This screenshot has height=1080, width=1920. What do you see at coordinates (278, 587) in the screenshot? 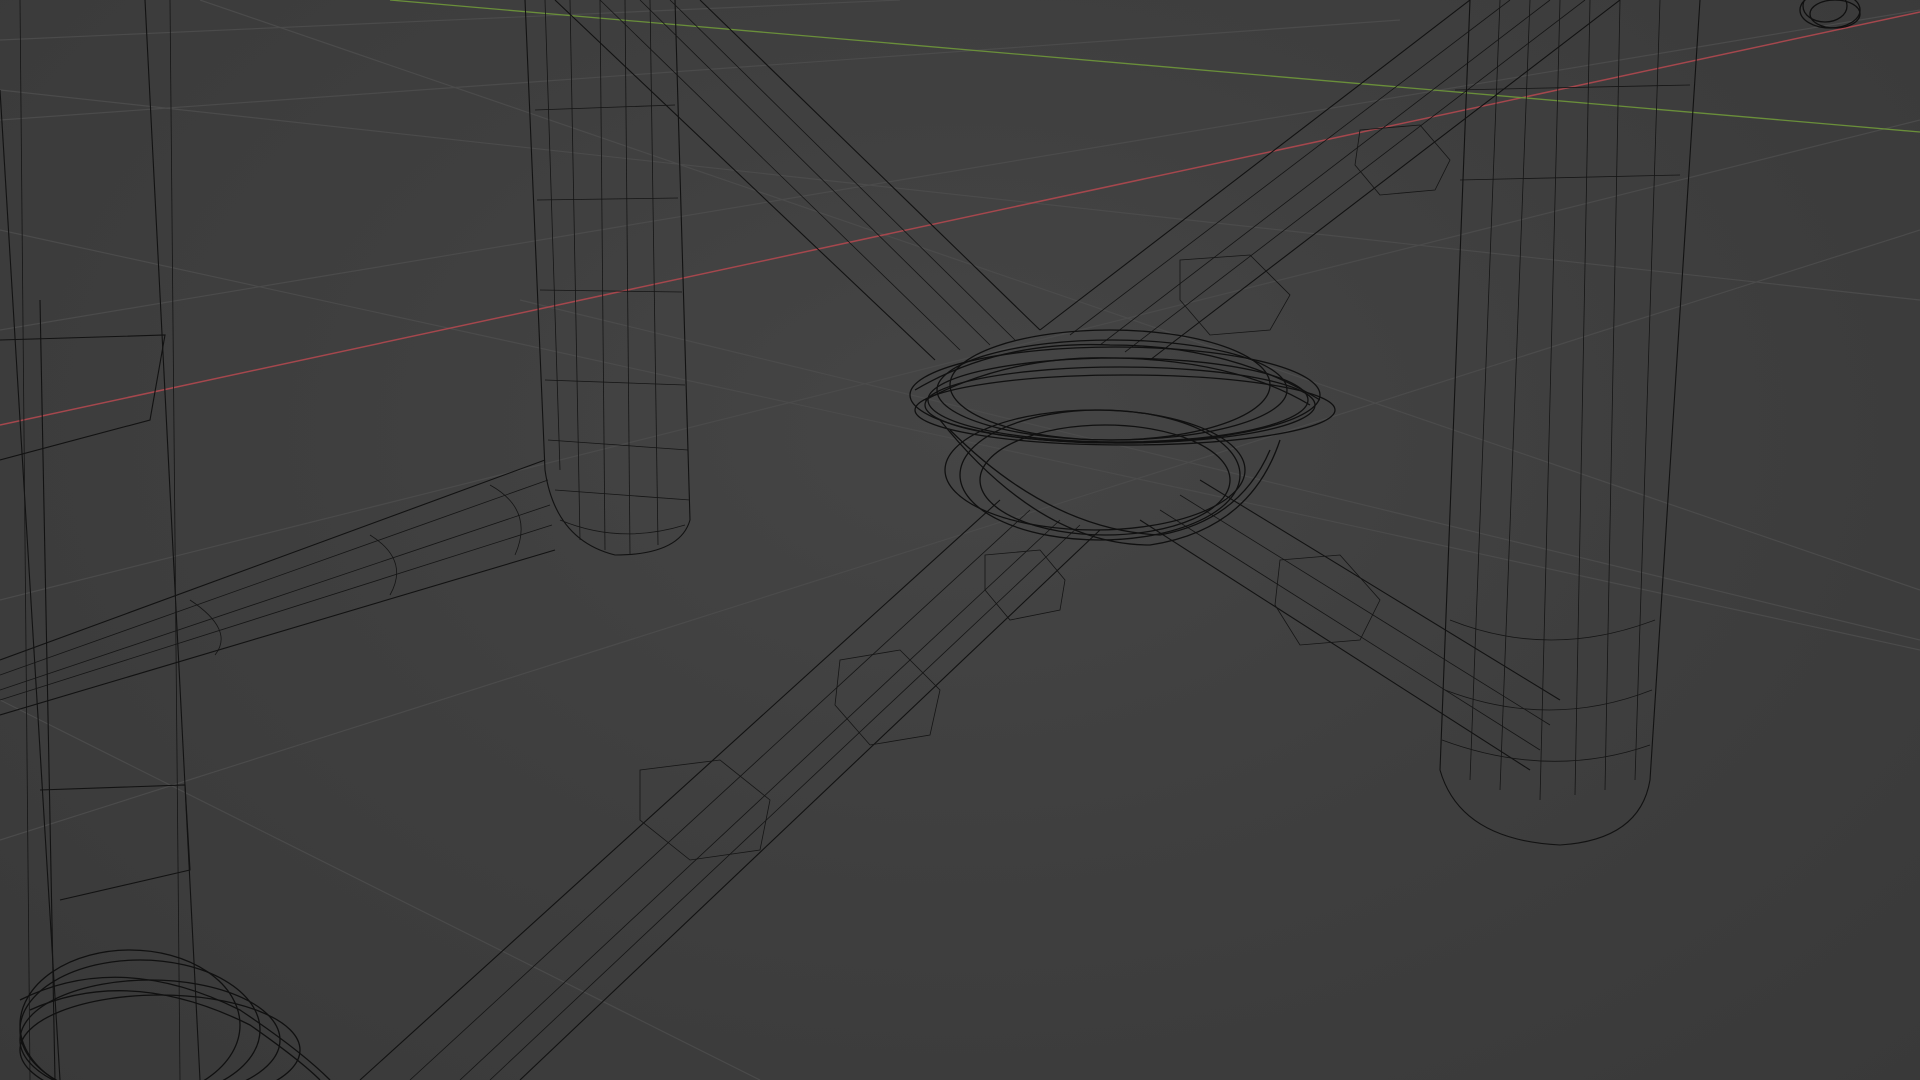
I see `mesh-left-rail` at bounding box center [278, 587].